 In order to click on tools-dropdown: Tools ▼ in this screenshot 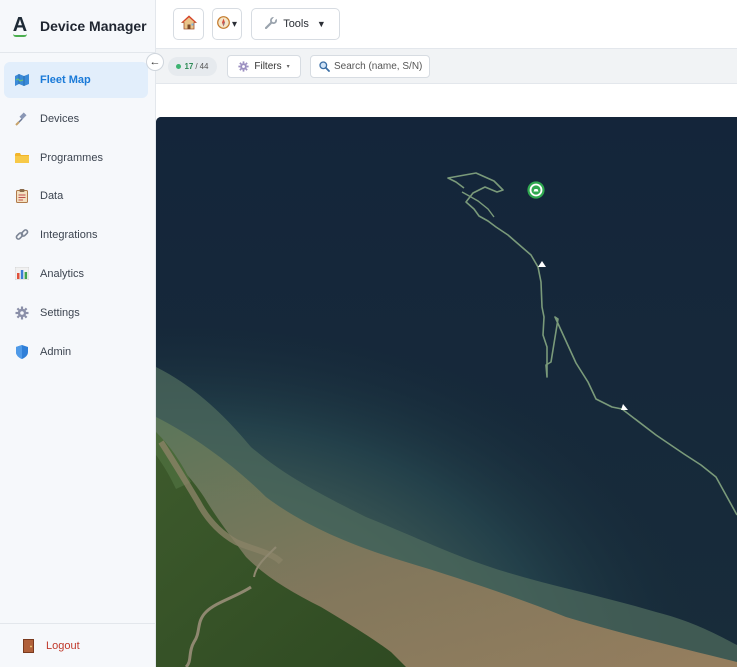, I will do `click(295, 24)`.